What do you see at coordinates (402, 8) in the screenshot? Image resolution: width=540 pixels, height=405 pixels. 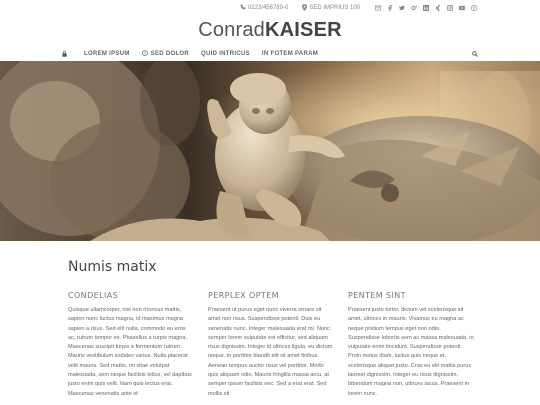 I see `twitter-icon` at bounding box center [402, 8].